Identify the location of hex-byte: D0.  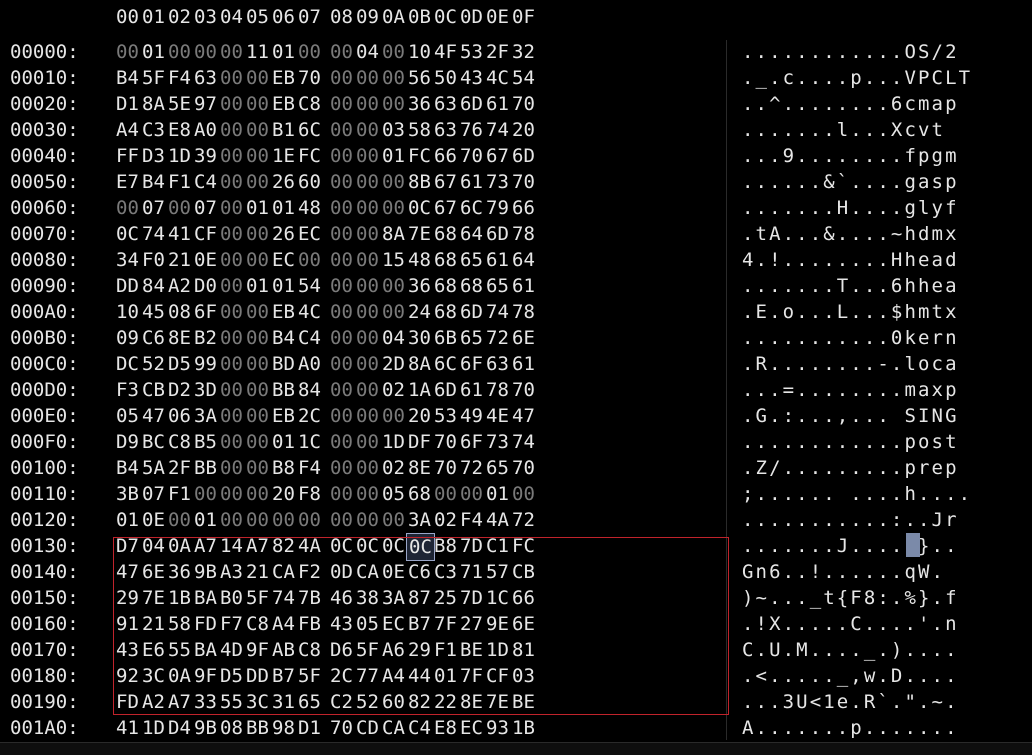
(205, 286).